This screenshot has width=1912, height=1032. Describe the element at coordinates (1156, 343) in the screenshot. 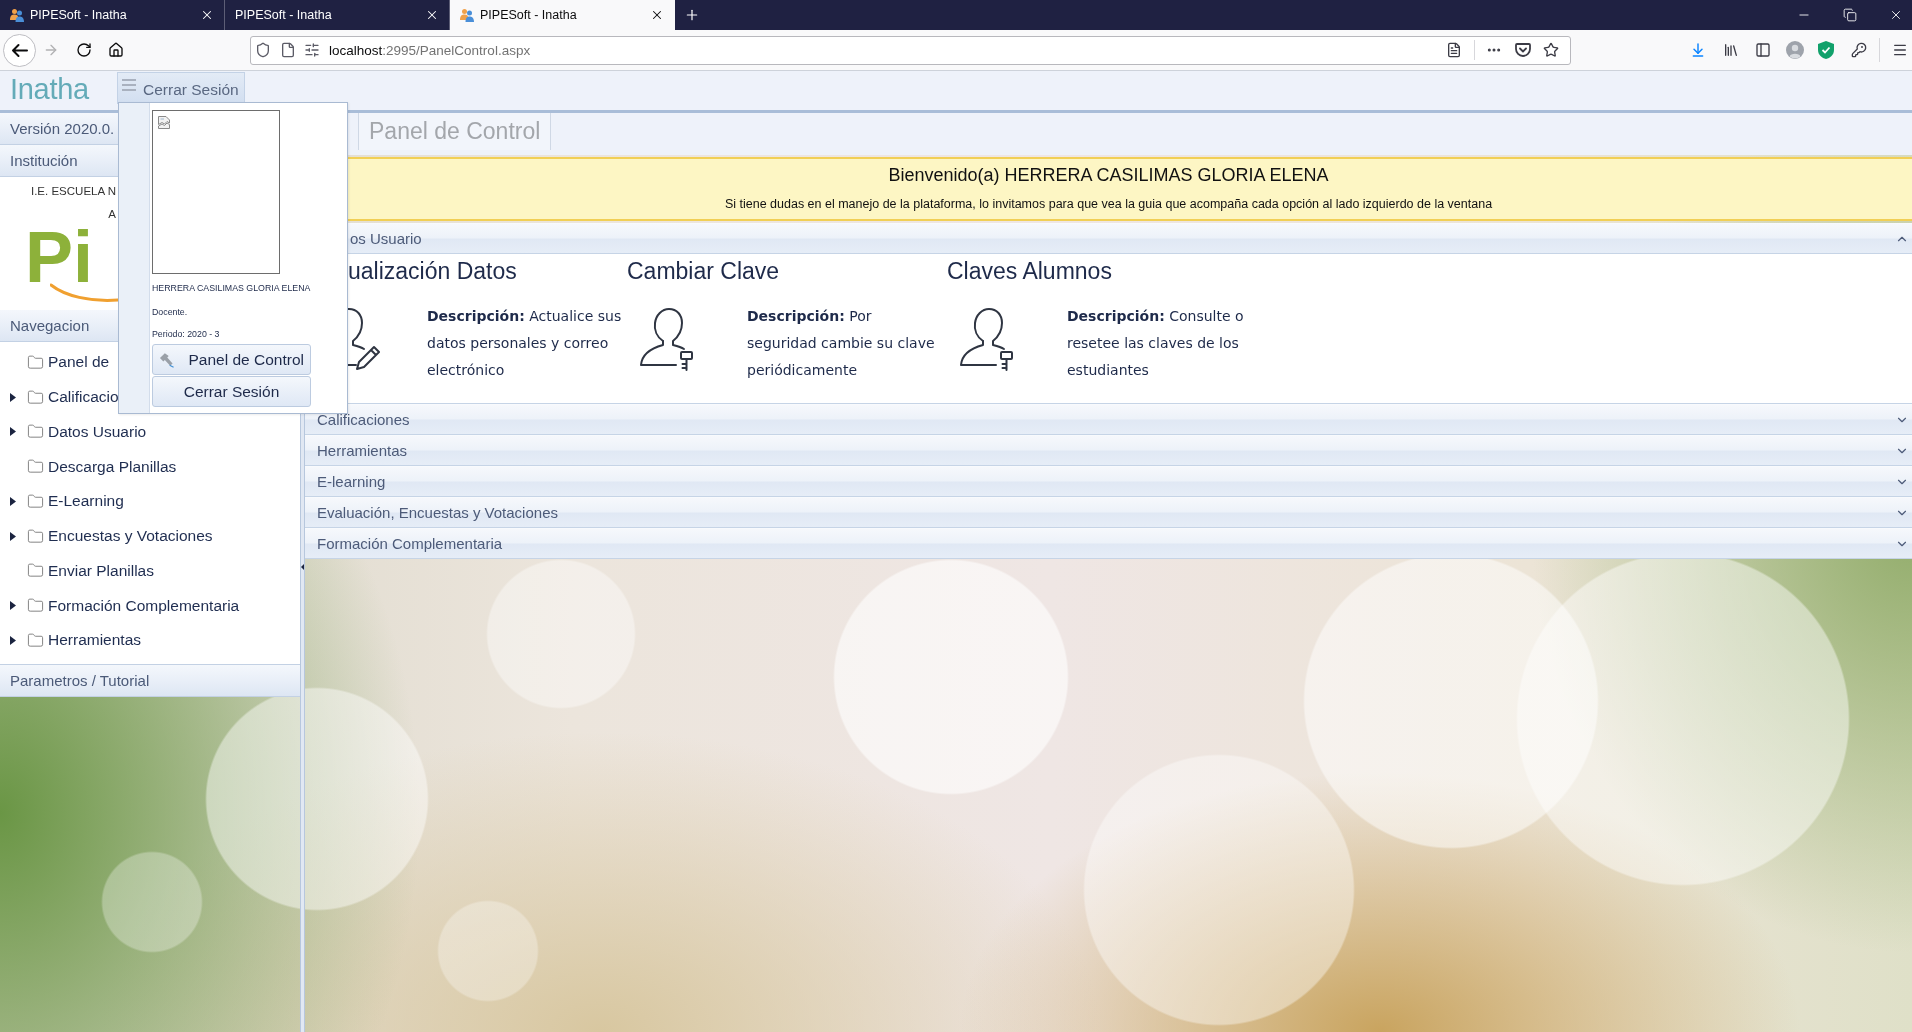

I see `option-description: Descripción: Consulte o resetee las claves de los estudiantes` at that location.